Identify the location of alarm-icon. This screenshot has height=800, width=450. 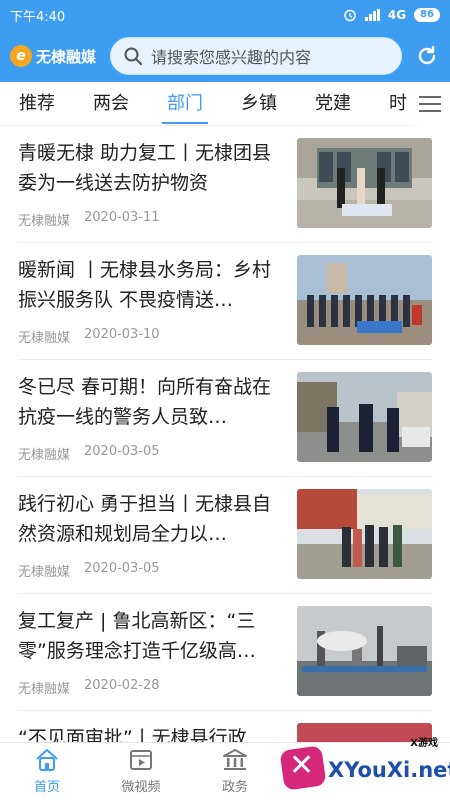
(350, 15).